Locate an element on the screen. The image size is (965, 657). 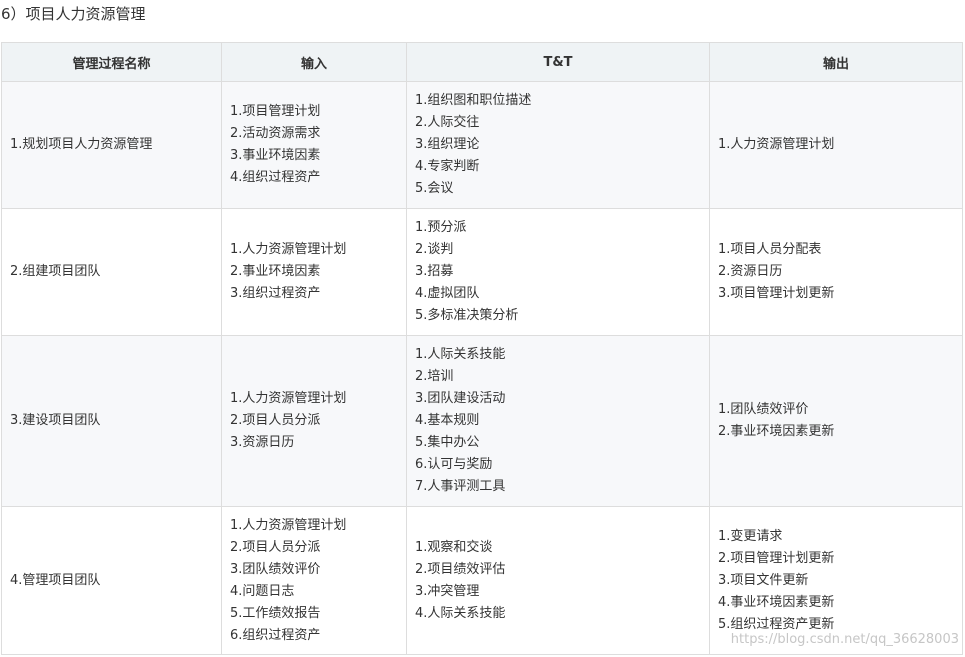
outputs-list: 1.项目人员分配表 2.资源日历 3.项目管理计划更新 is located at coordinates (840, 272).